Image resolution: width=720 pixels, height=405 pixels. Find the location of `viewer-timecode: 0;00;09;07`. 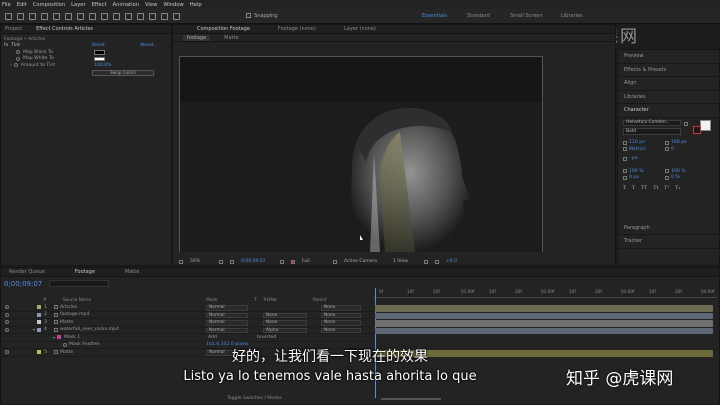

viewer-timecode: 0;00;09;07 is located at coordinates (258, 261).